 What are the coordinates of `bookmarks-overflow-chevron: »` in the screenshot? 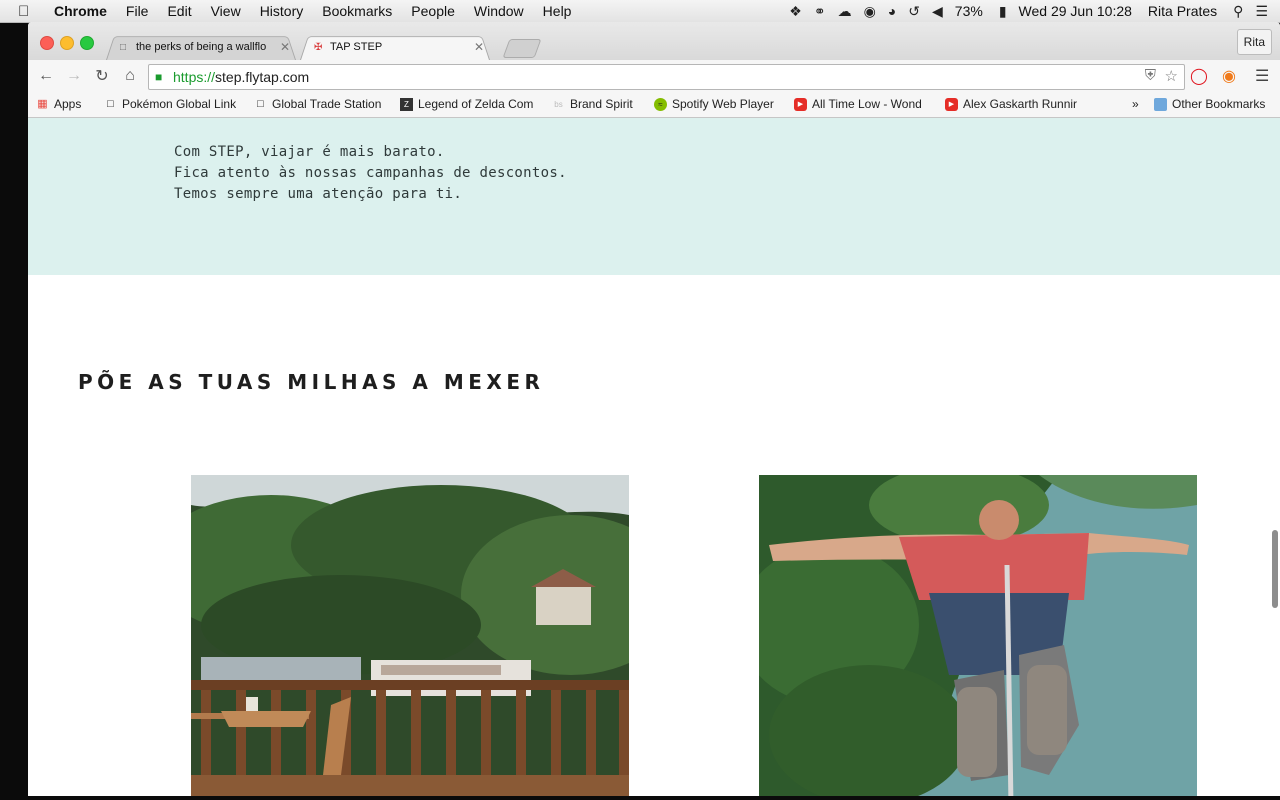 It's located at (1139, 104).